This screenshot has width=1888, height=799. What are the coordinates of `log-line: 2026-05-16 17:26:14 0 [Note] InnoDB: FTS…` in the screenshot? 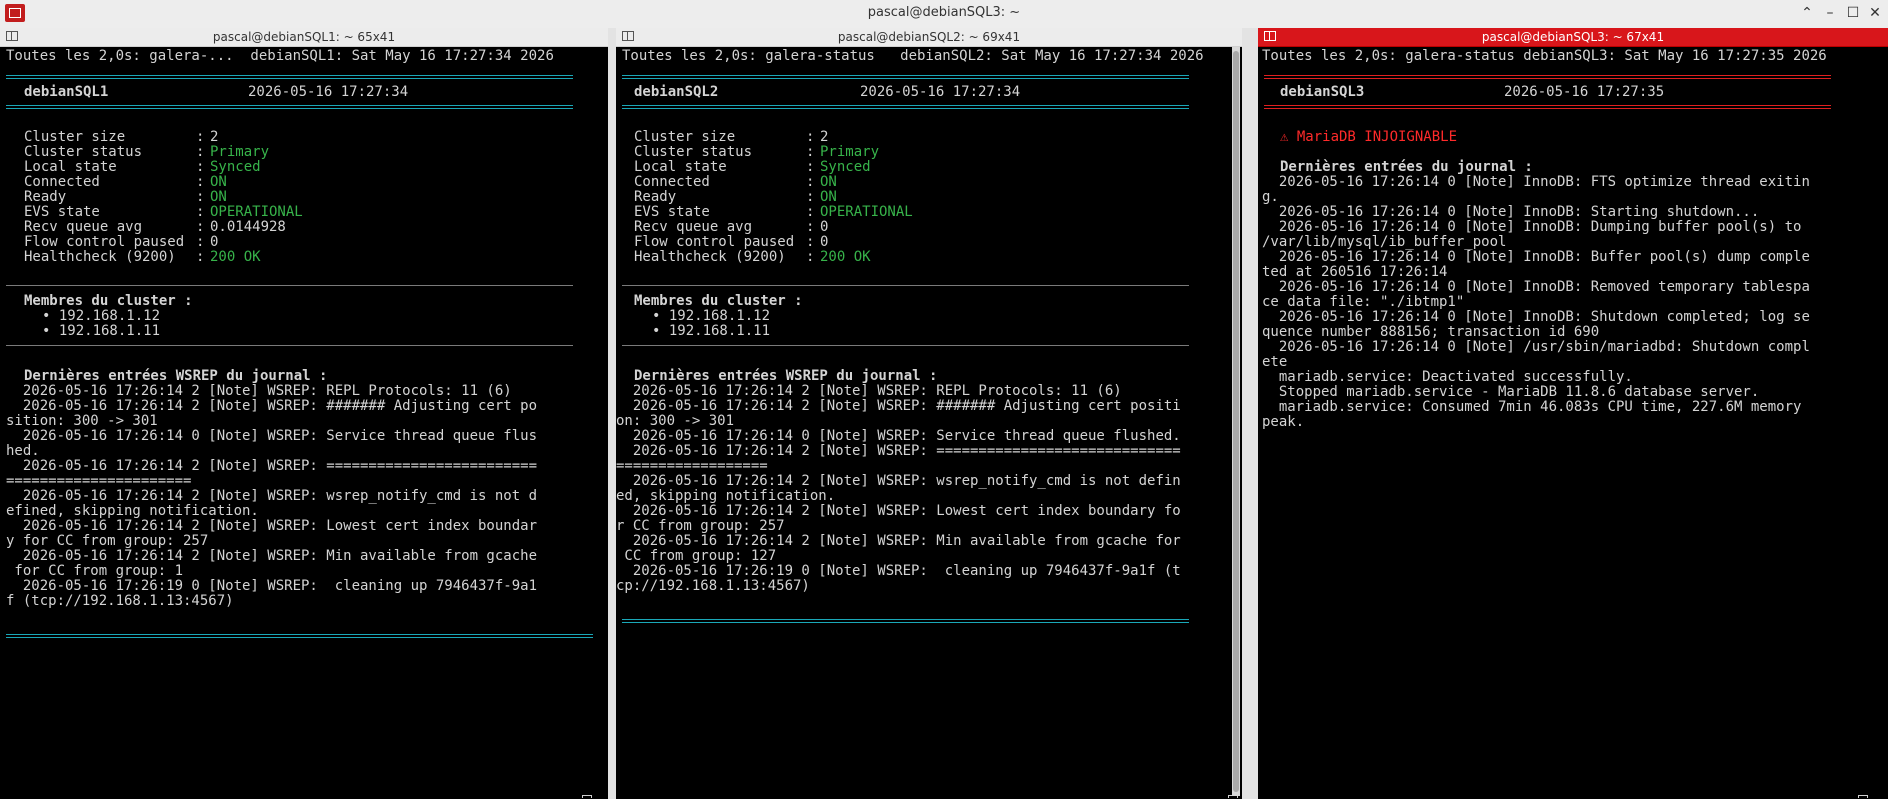 It's located at (1536, 182).